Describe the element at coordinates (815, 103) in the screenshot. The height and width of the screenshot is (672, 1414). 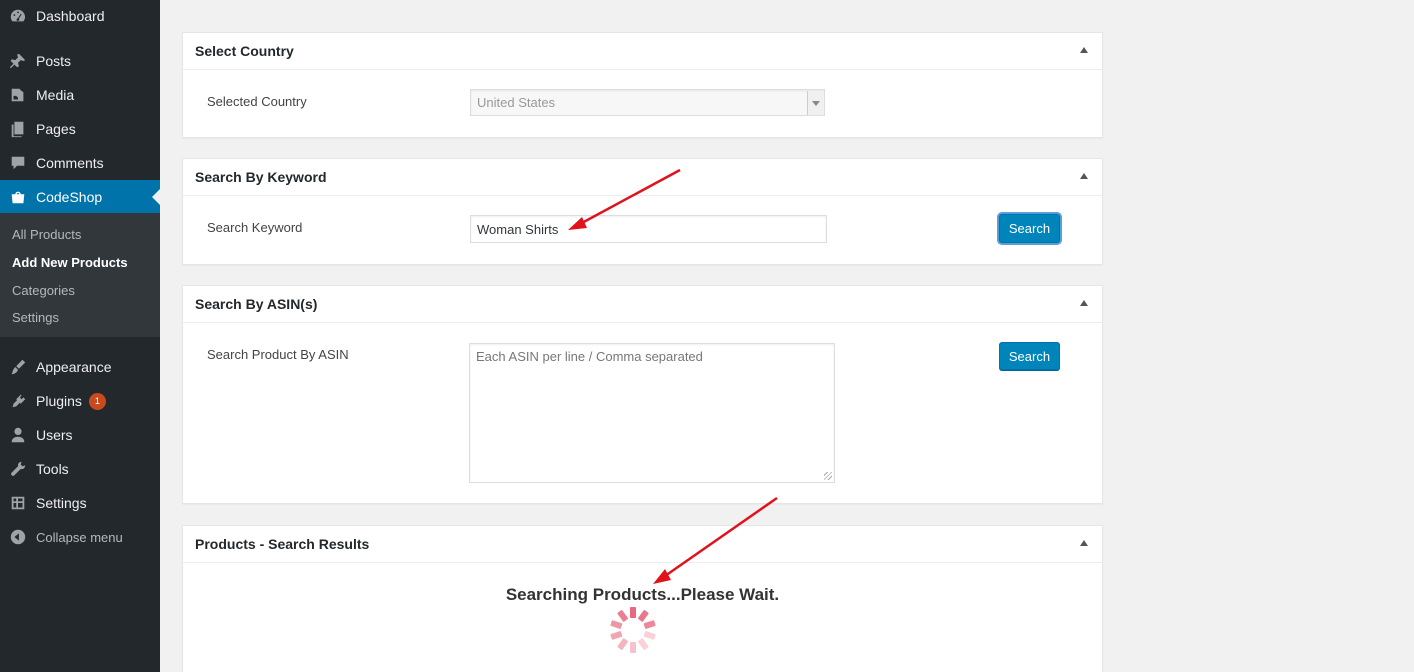
I see `chevron-down-icon` at that location.